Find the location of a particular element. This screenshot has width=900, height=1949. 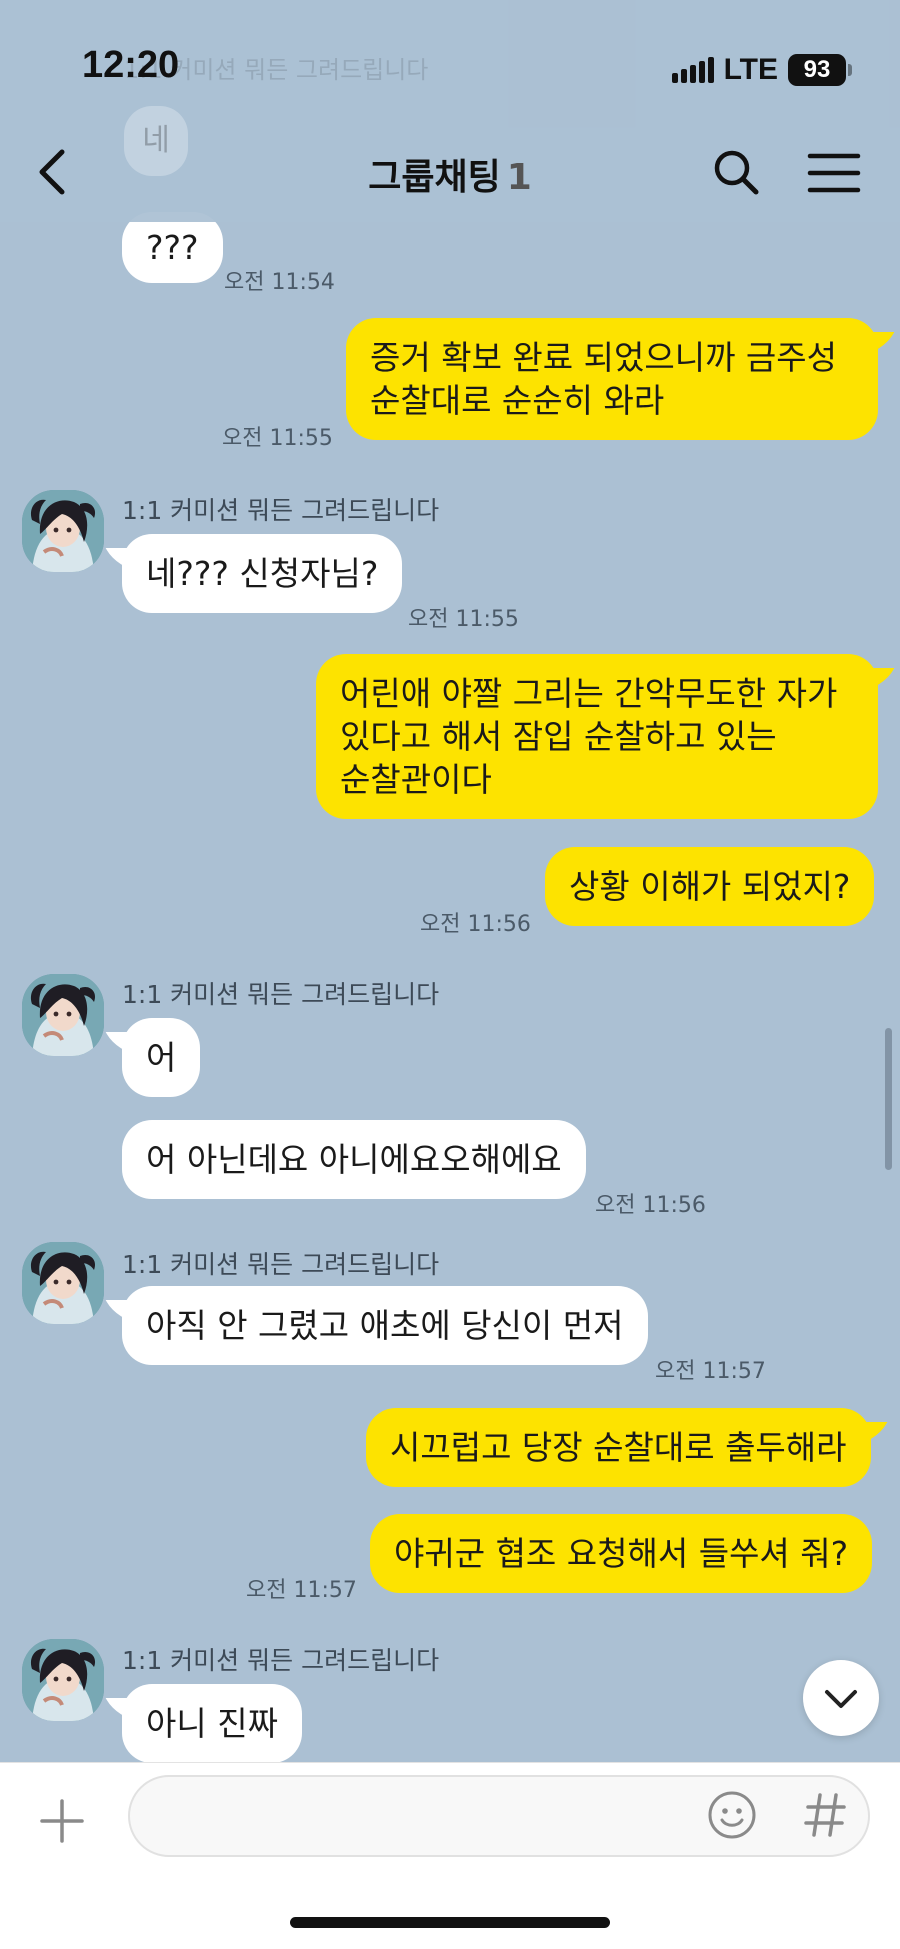

top-bar: 1:1 커미션 뭐든 그려드립니다 네 12:20 LTE 93 그룹채팅 1 is located at coordinates (450, 111).